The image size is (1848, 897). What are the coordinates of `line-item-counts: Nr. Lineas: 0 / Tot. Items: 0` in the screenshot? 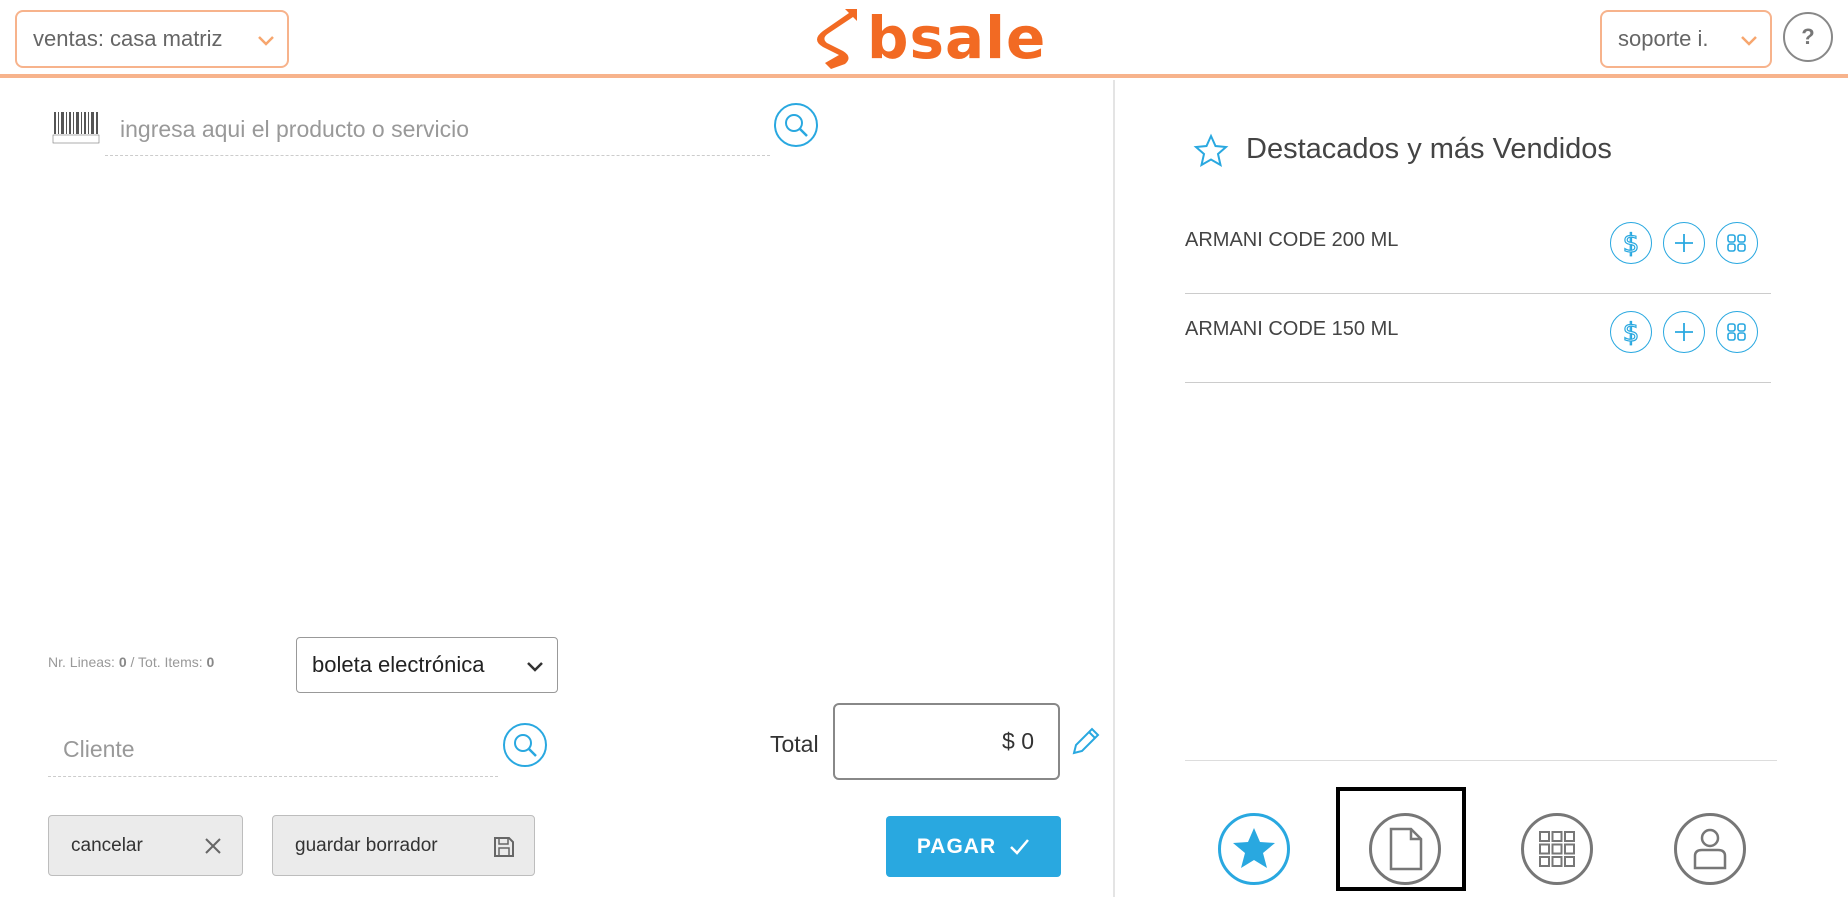 It's located at (131, 662).